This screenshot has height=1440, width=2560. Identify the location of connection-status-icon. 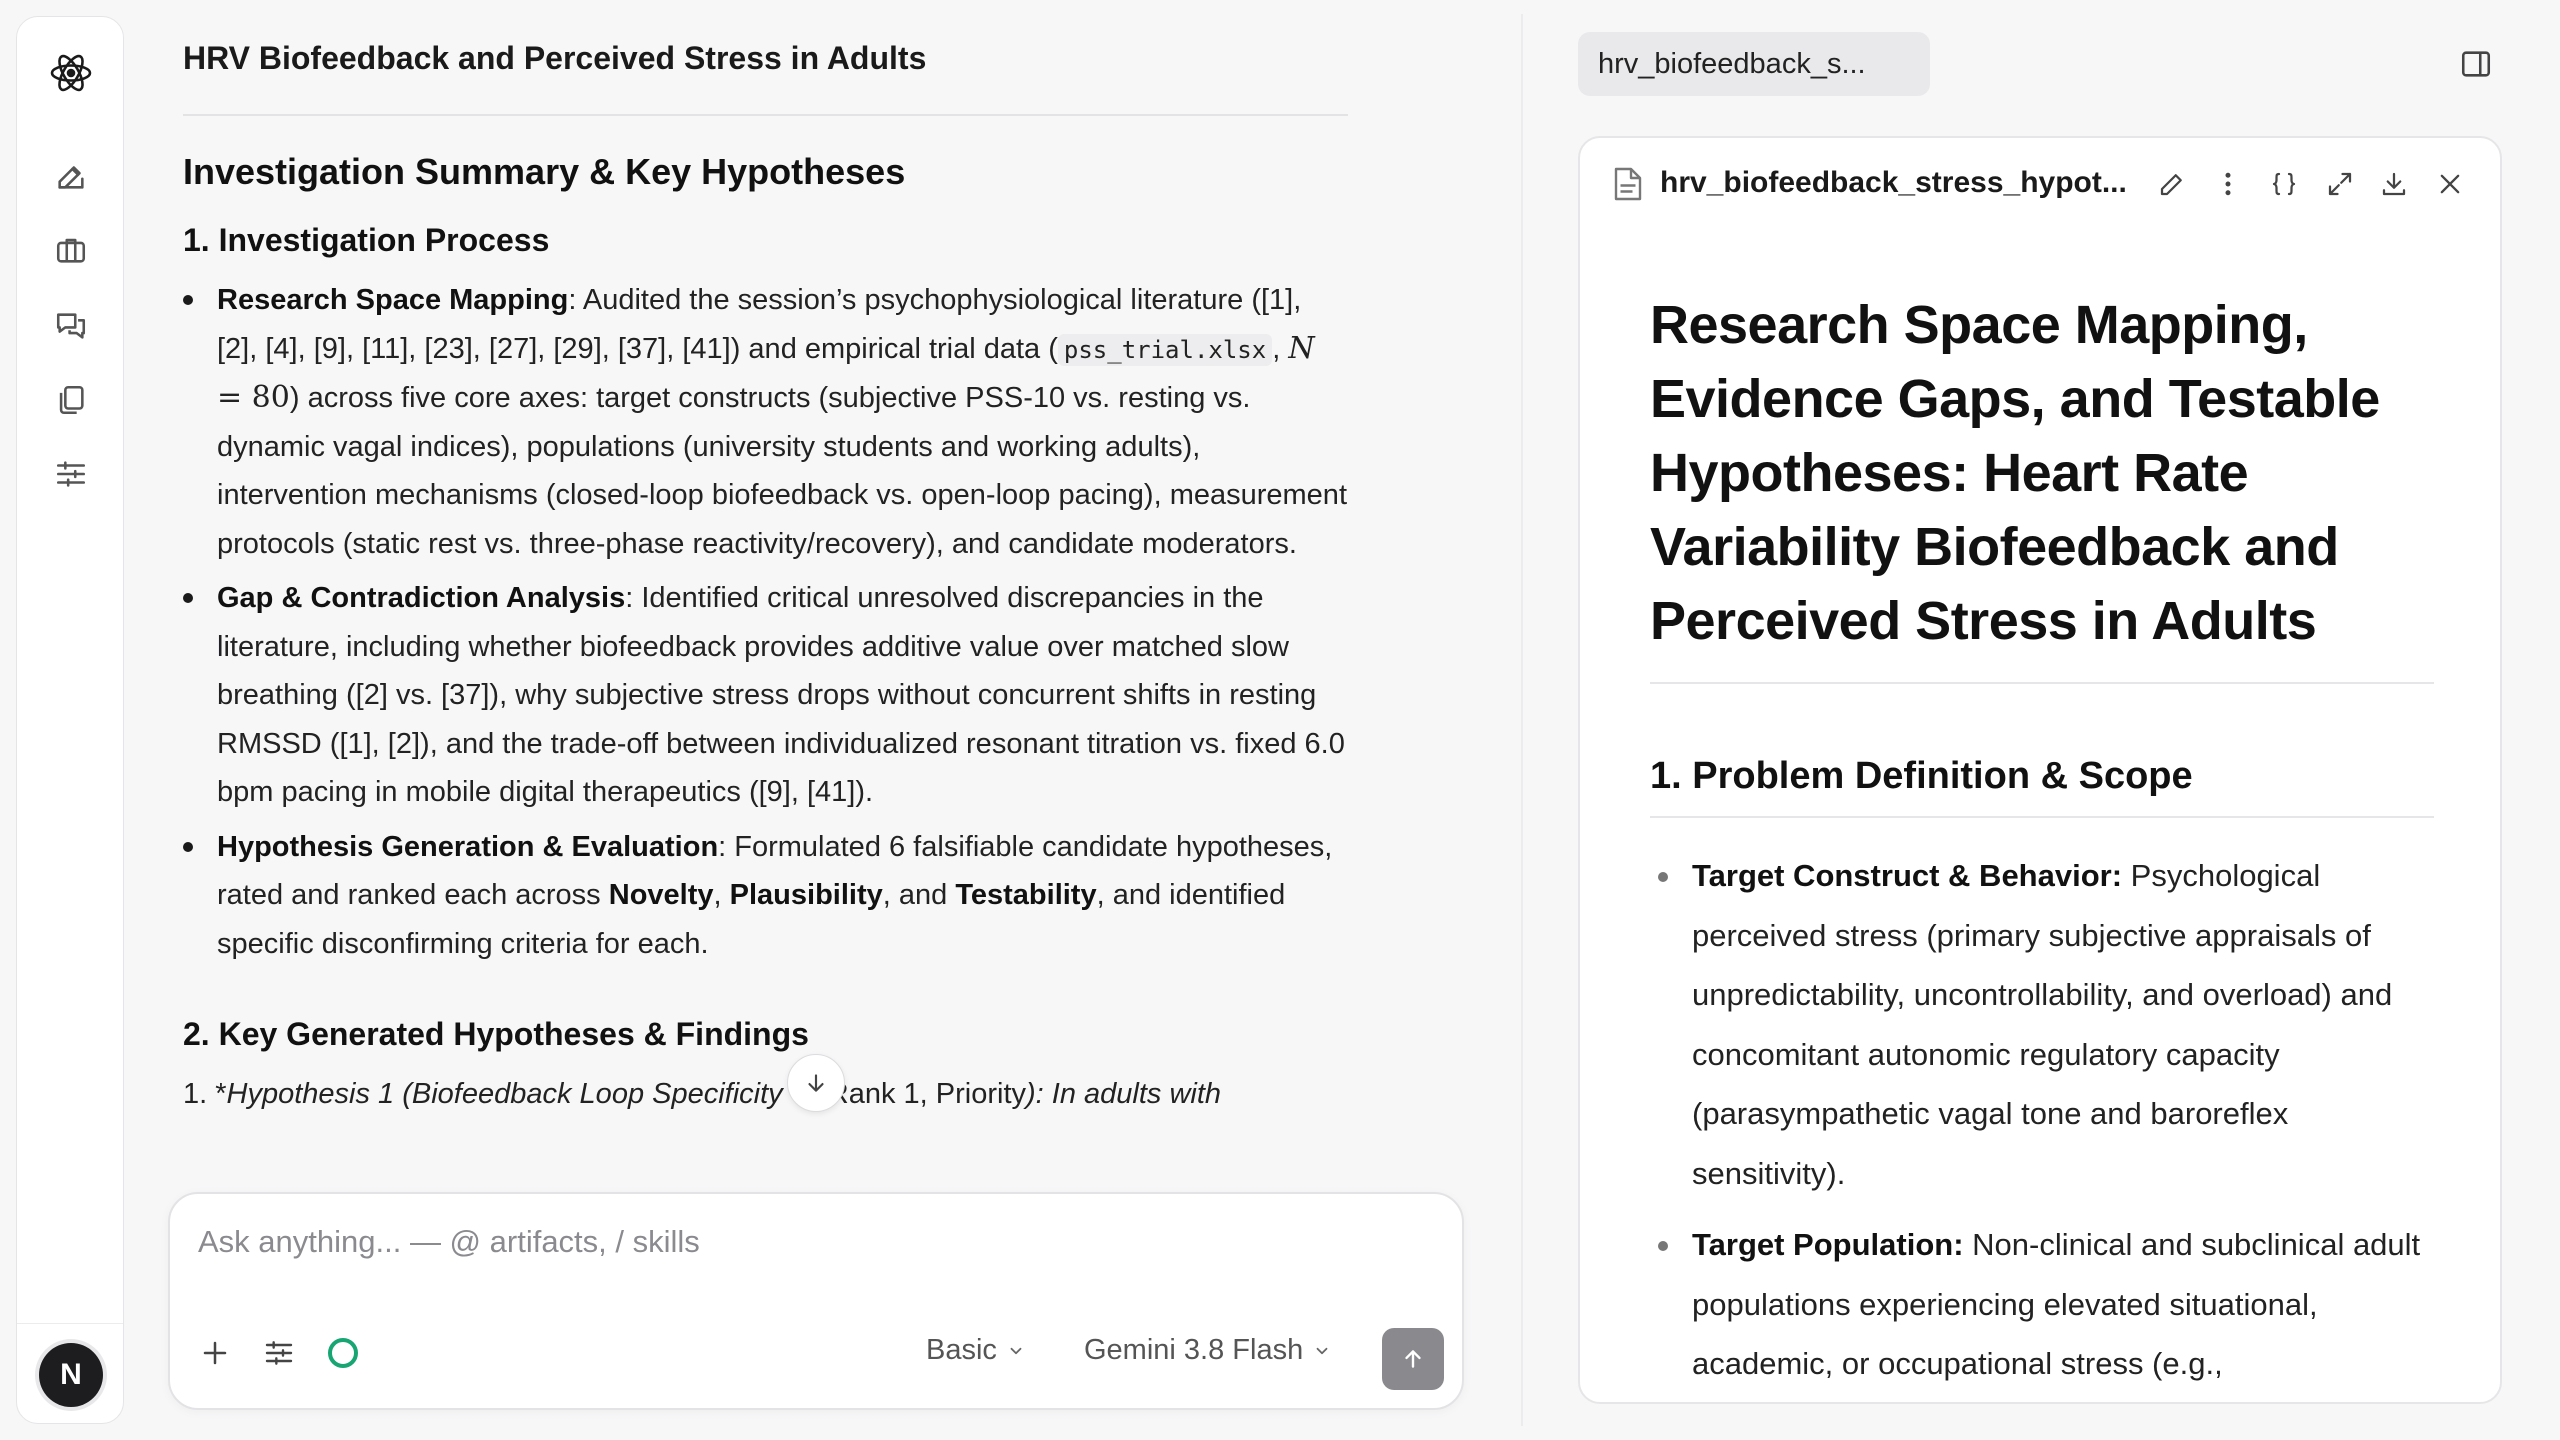
(343, 1353).